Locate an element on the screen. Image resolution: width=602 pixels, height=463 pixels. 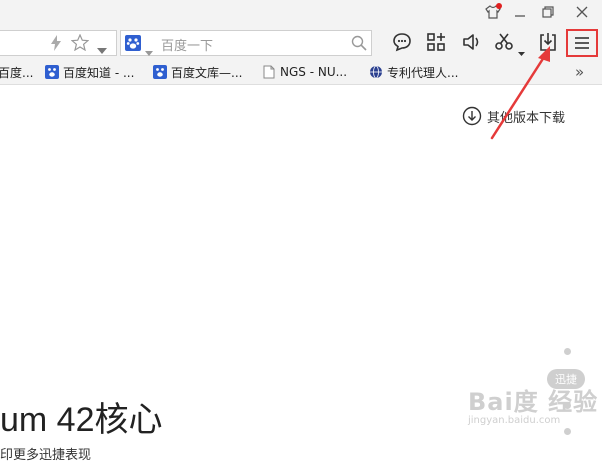
search-icon is located at coordinates (359, 45).